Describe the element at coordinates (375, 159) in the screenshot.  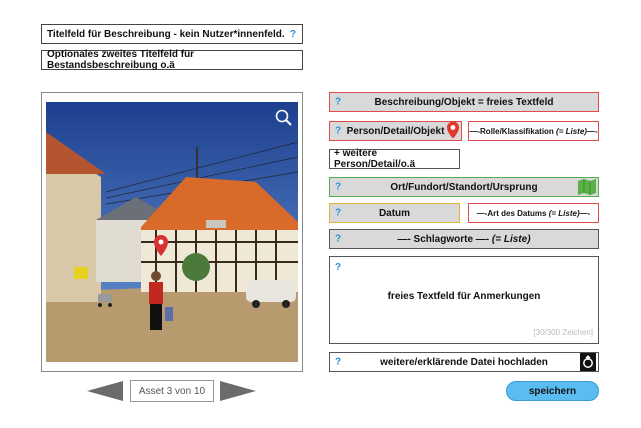
I see `add-person-label: + weitere Person/Detail/o.ä` at that location.